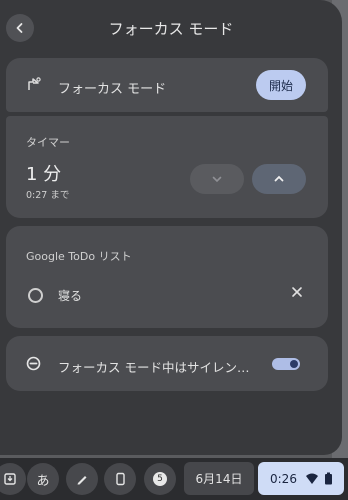  Describe the element at coordinates (70, 296) in the screenshot. I see `task-label: 寝る` at that location.